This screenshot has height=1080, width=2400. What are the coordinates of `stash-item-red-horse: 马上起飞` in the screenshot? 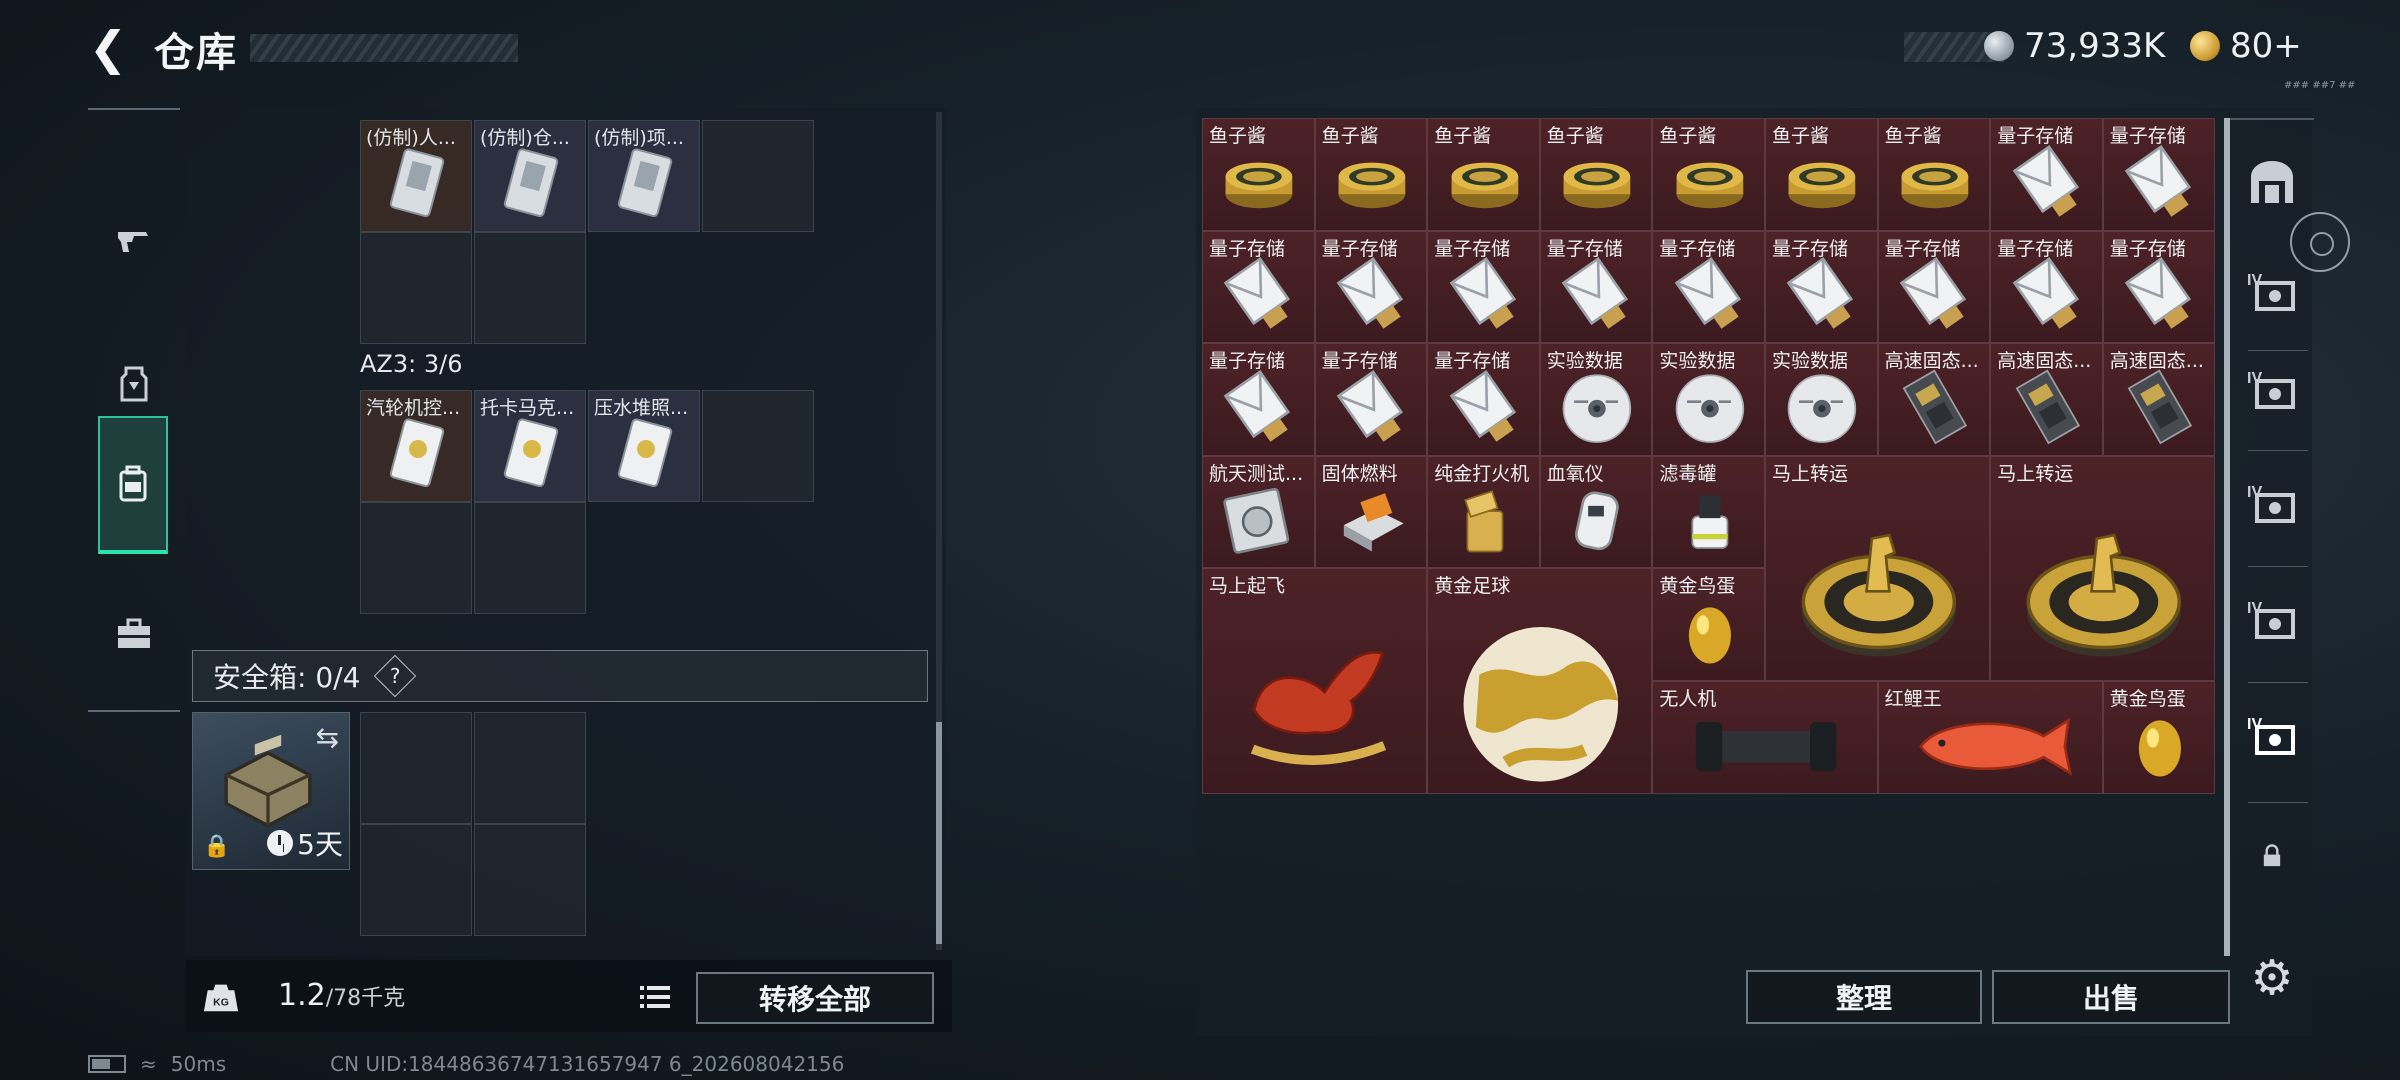 It's located at (1315, 681).